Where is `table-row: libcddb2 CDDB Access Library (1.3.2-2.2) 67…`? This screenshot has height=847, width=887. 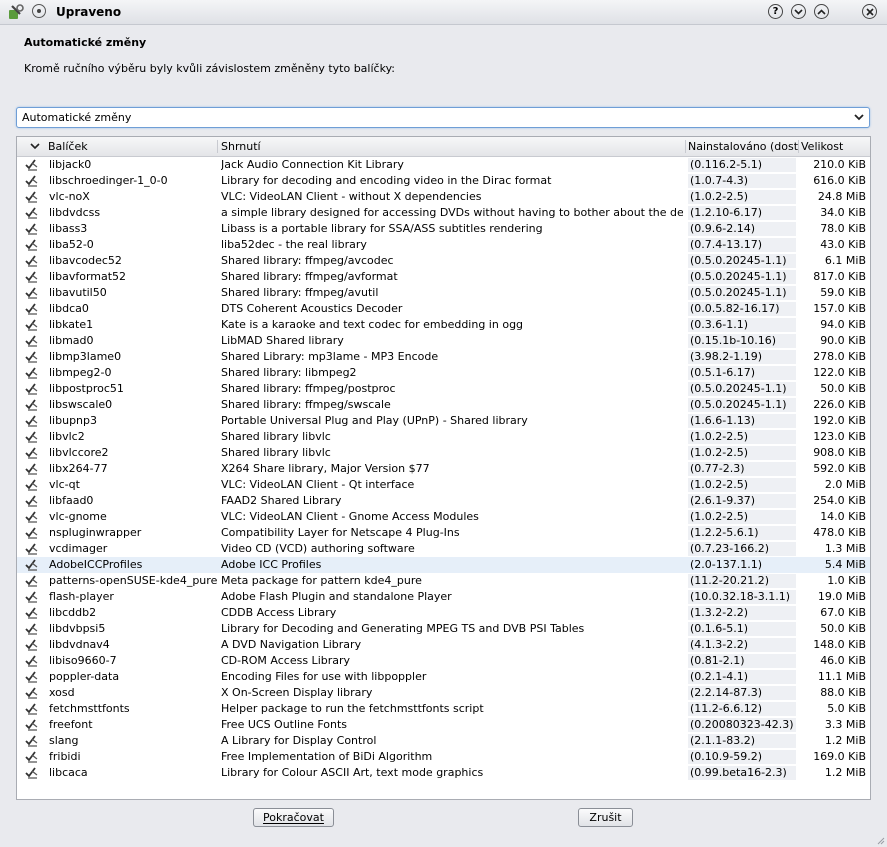 table-row: libcddb2 CDDB Access Library (1.3.2-2.2) 67… is located at coordinates (443, 613).